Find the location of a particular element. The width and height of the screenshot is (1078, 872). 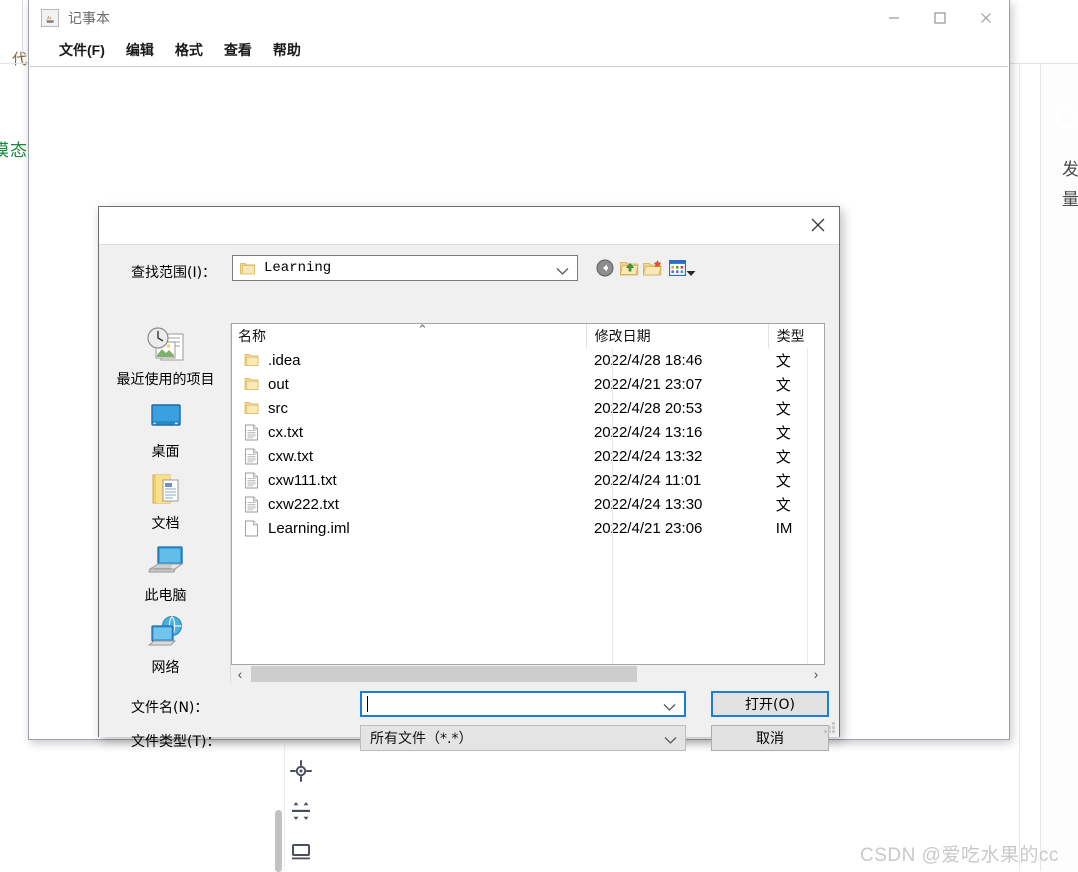

file-date-cell: 2022/4/28 20:53 is located at coordinates (648, 408).